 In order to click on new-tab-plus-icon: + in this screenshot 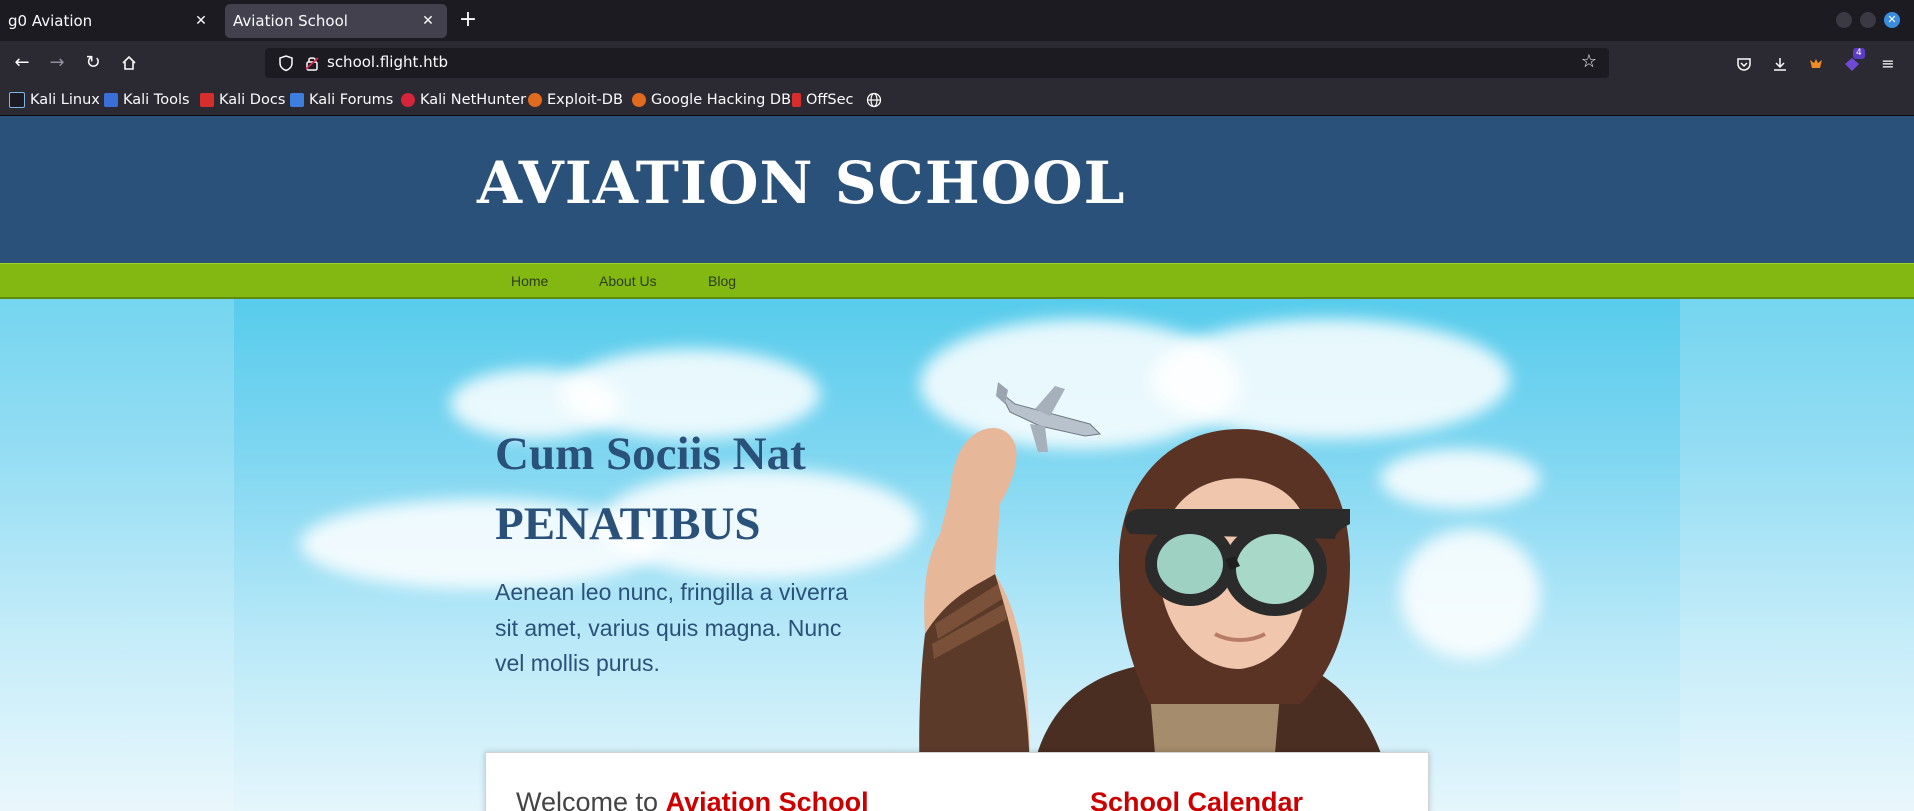, I will do `click(468, 20)`.